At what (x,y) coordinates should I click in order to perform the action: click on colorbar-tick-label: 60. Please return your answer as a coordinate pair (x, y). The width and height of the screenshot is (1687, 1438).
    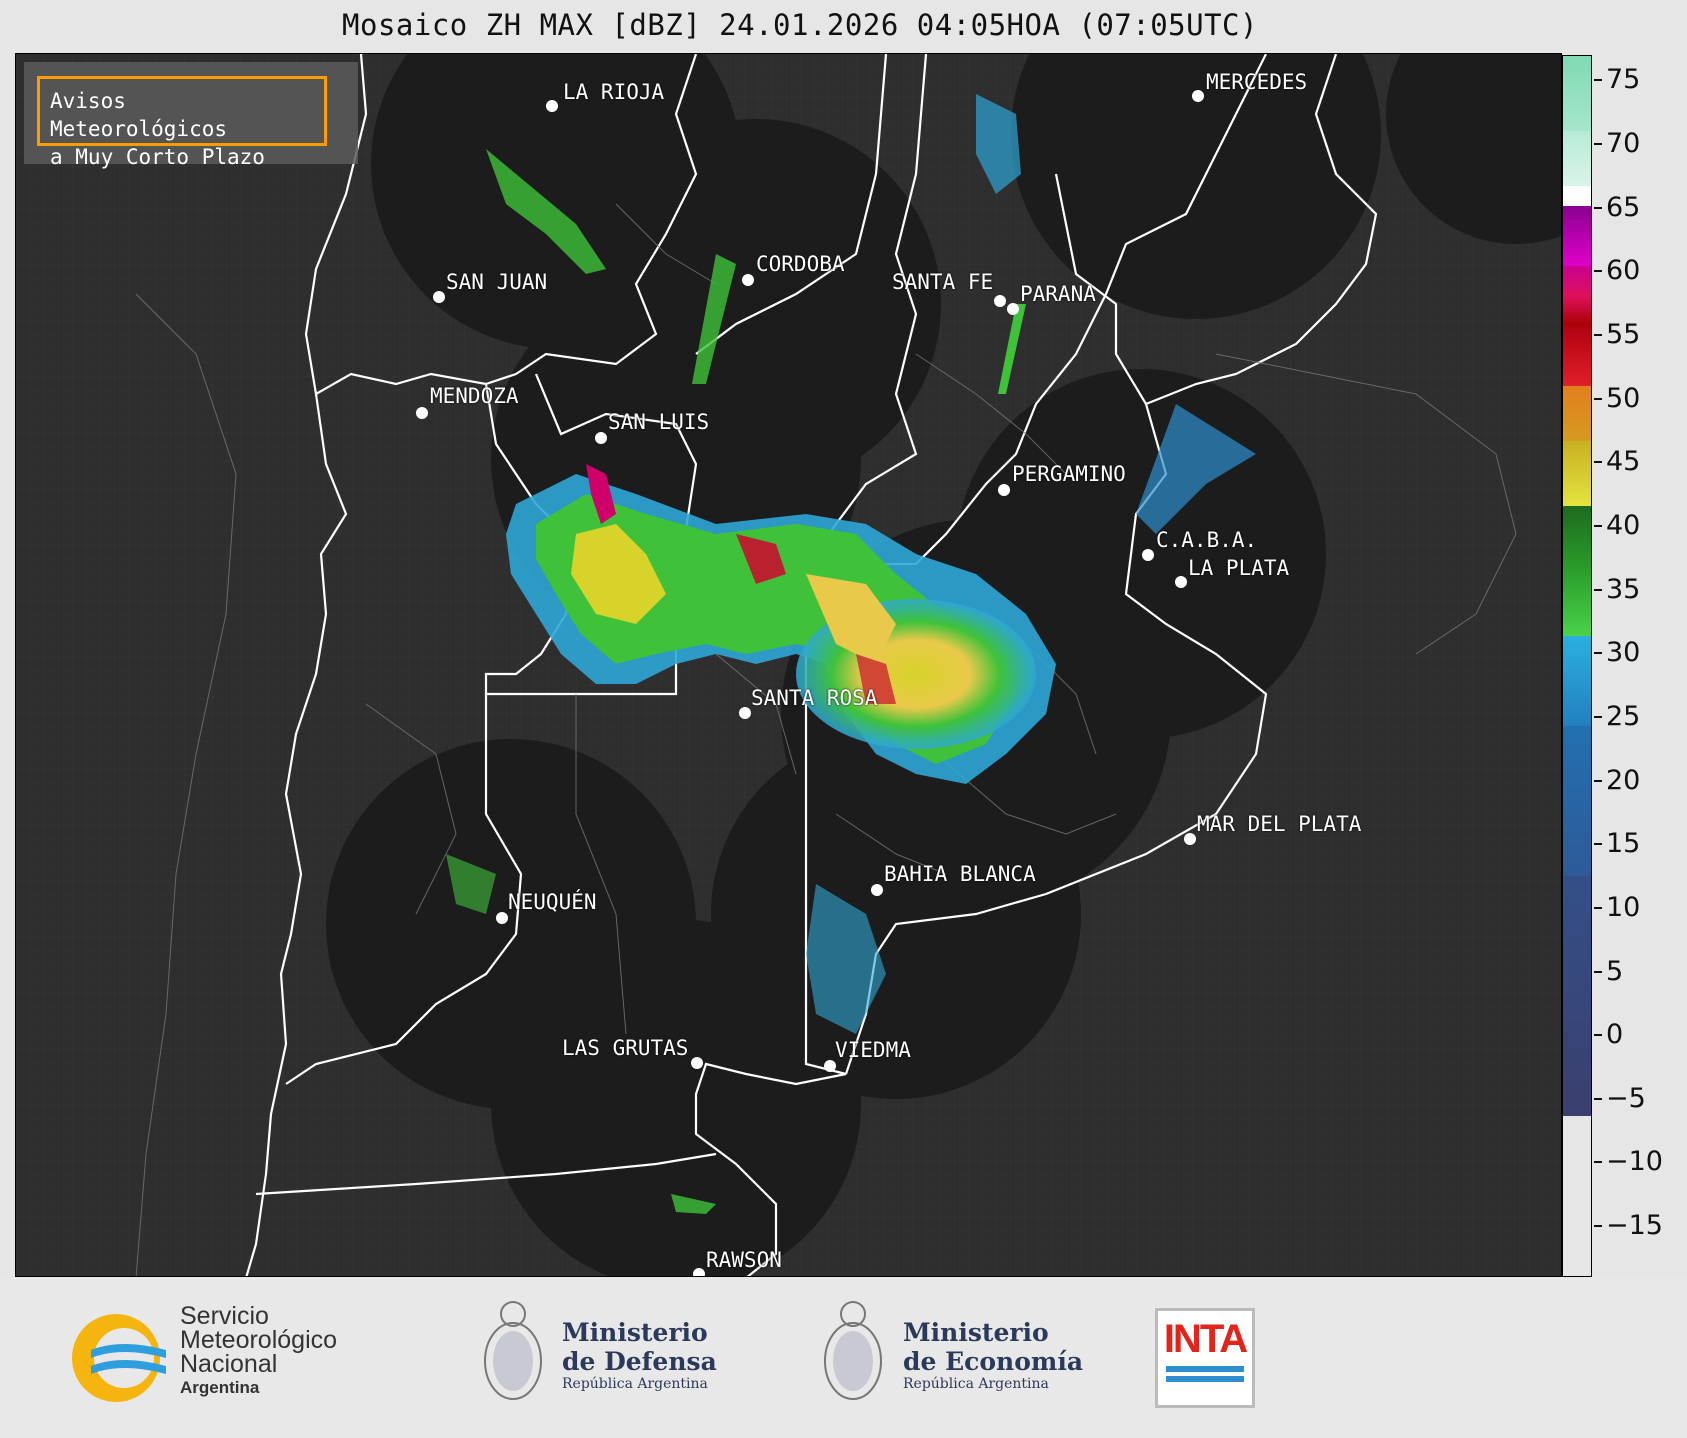
    Looking at the image, I should click on (1623, 271).